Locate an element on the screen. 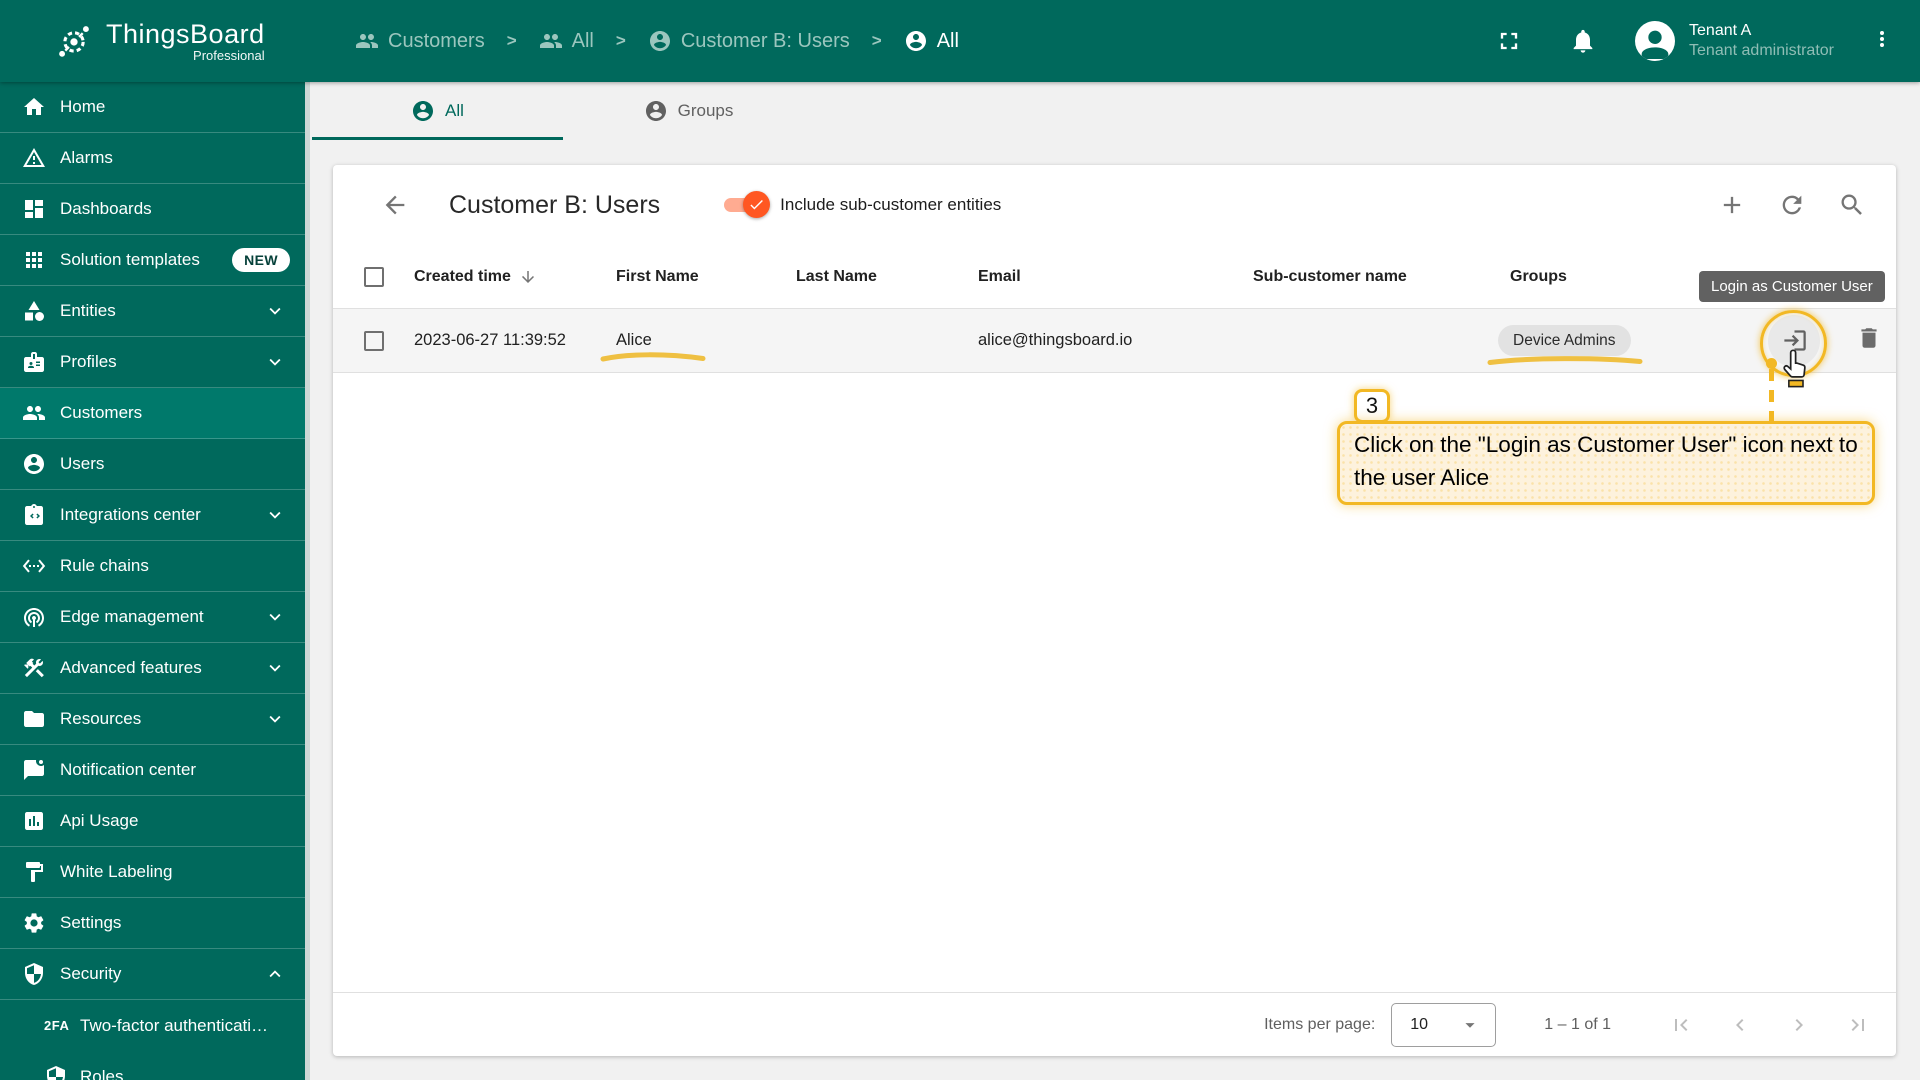 This screenshot has height=1080, width=1920. sidebar-item-rule-chains: Rule chains is located at coordinates (155, 566).